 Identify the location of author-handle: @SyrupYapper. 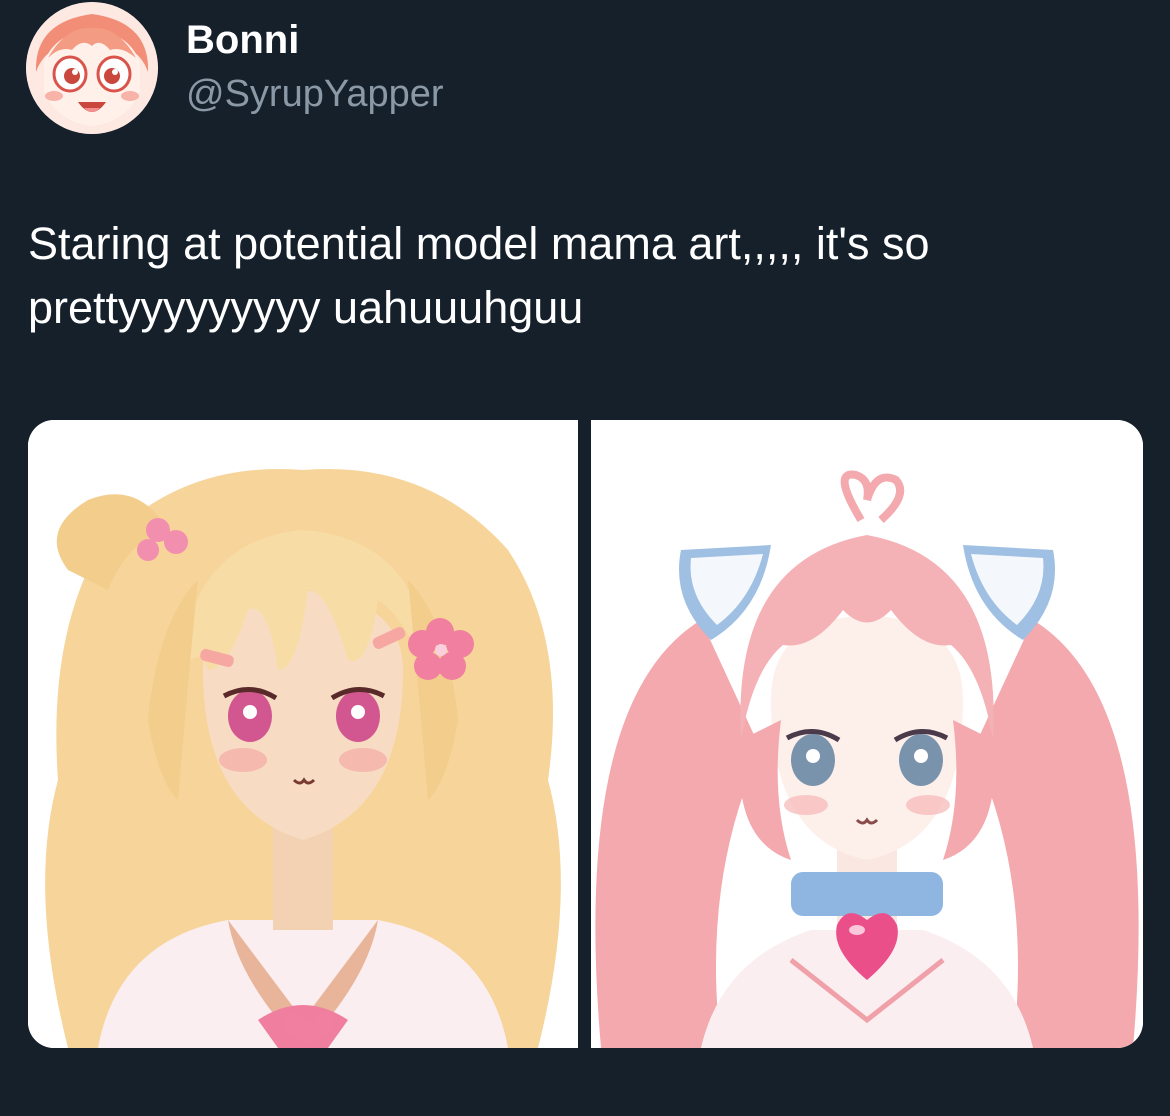
(315, 94).